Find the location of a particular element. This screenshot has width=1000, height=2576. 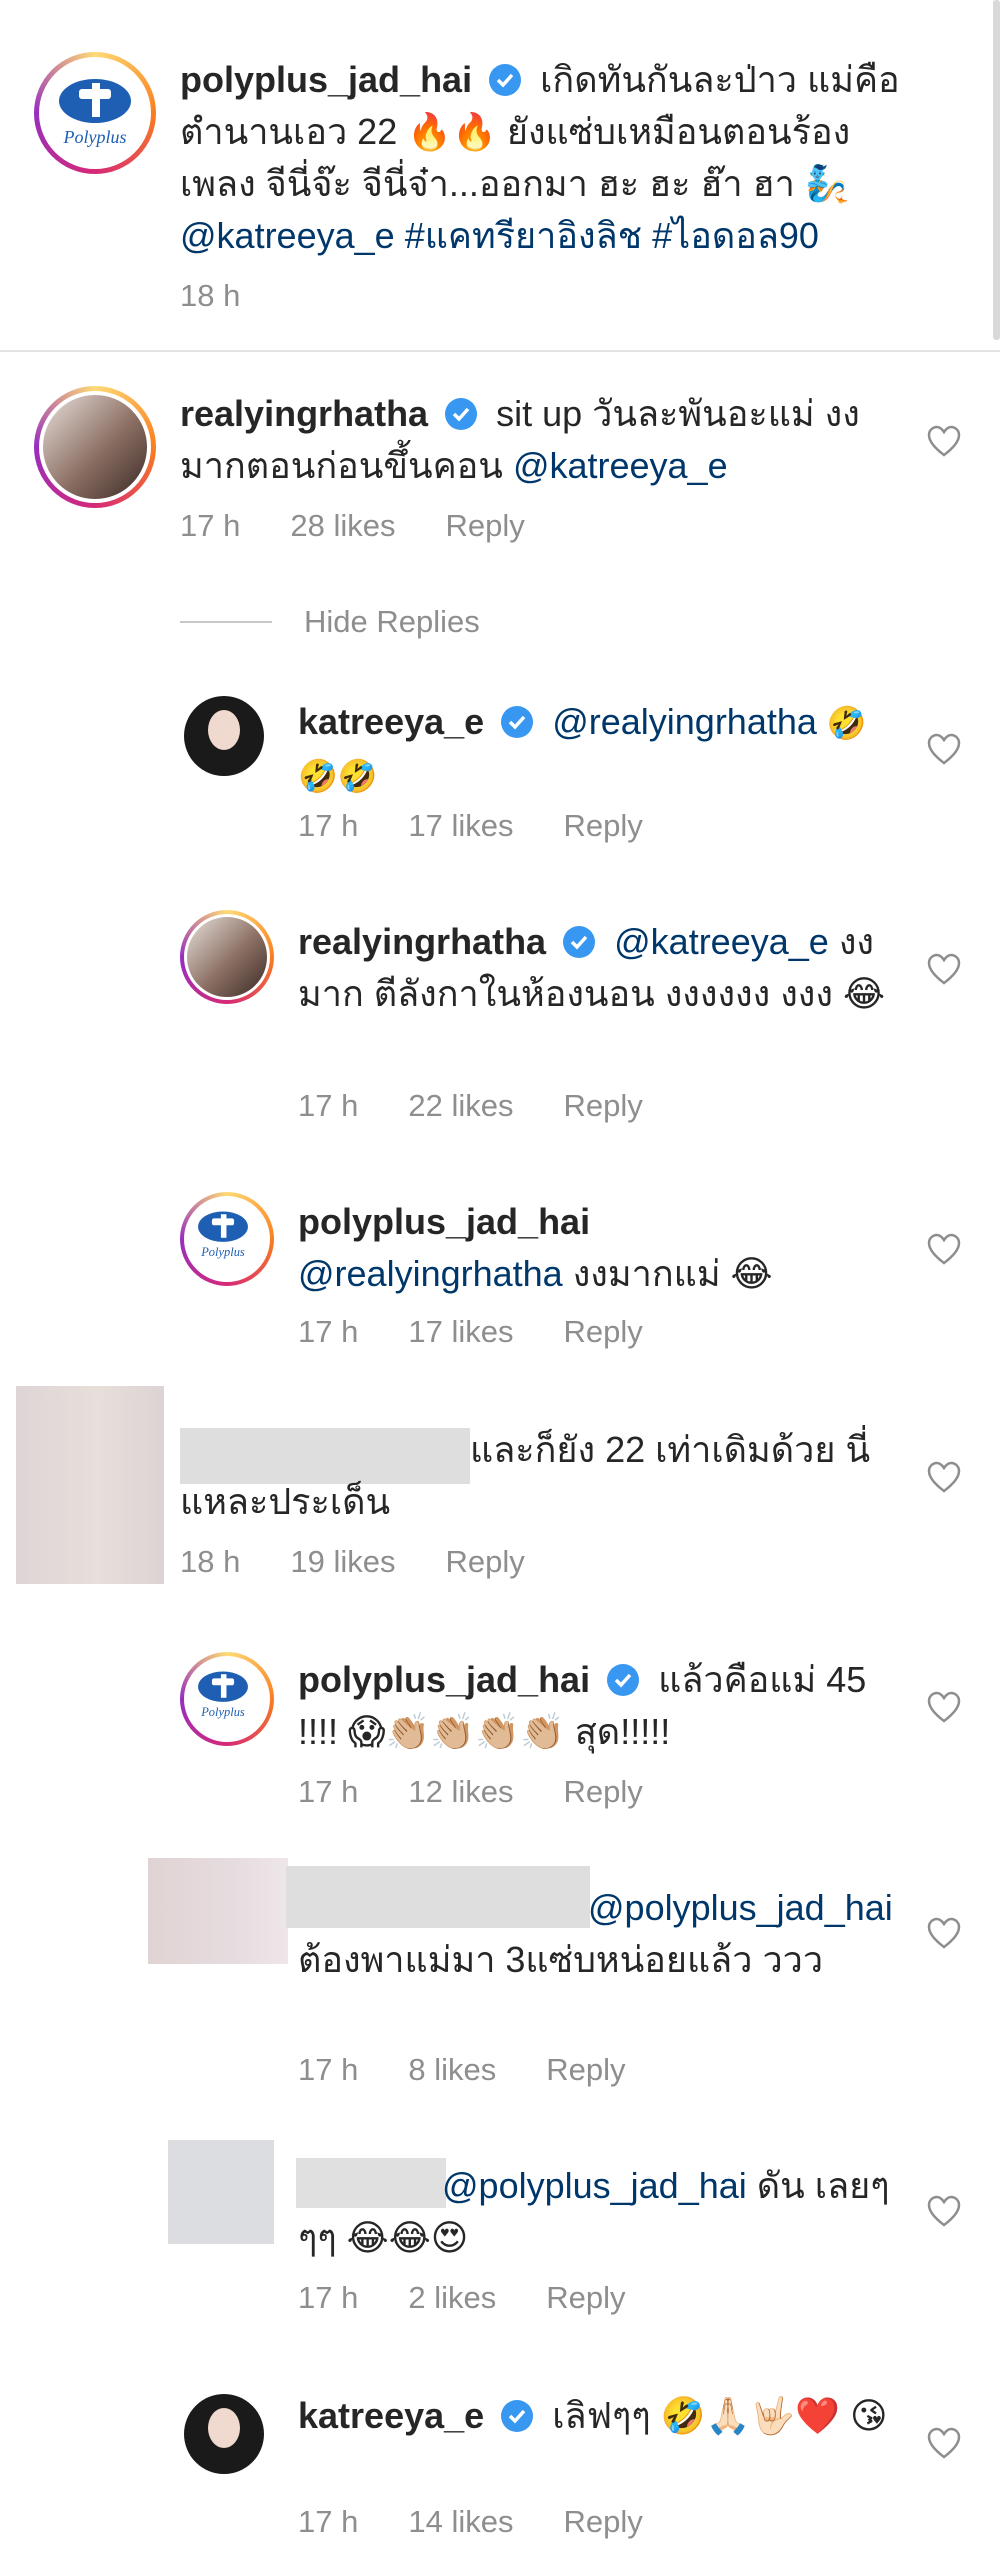

divider is located at coordinates (500, 351).